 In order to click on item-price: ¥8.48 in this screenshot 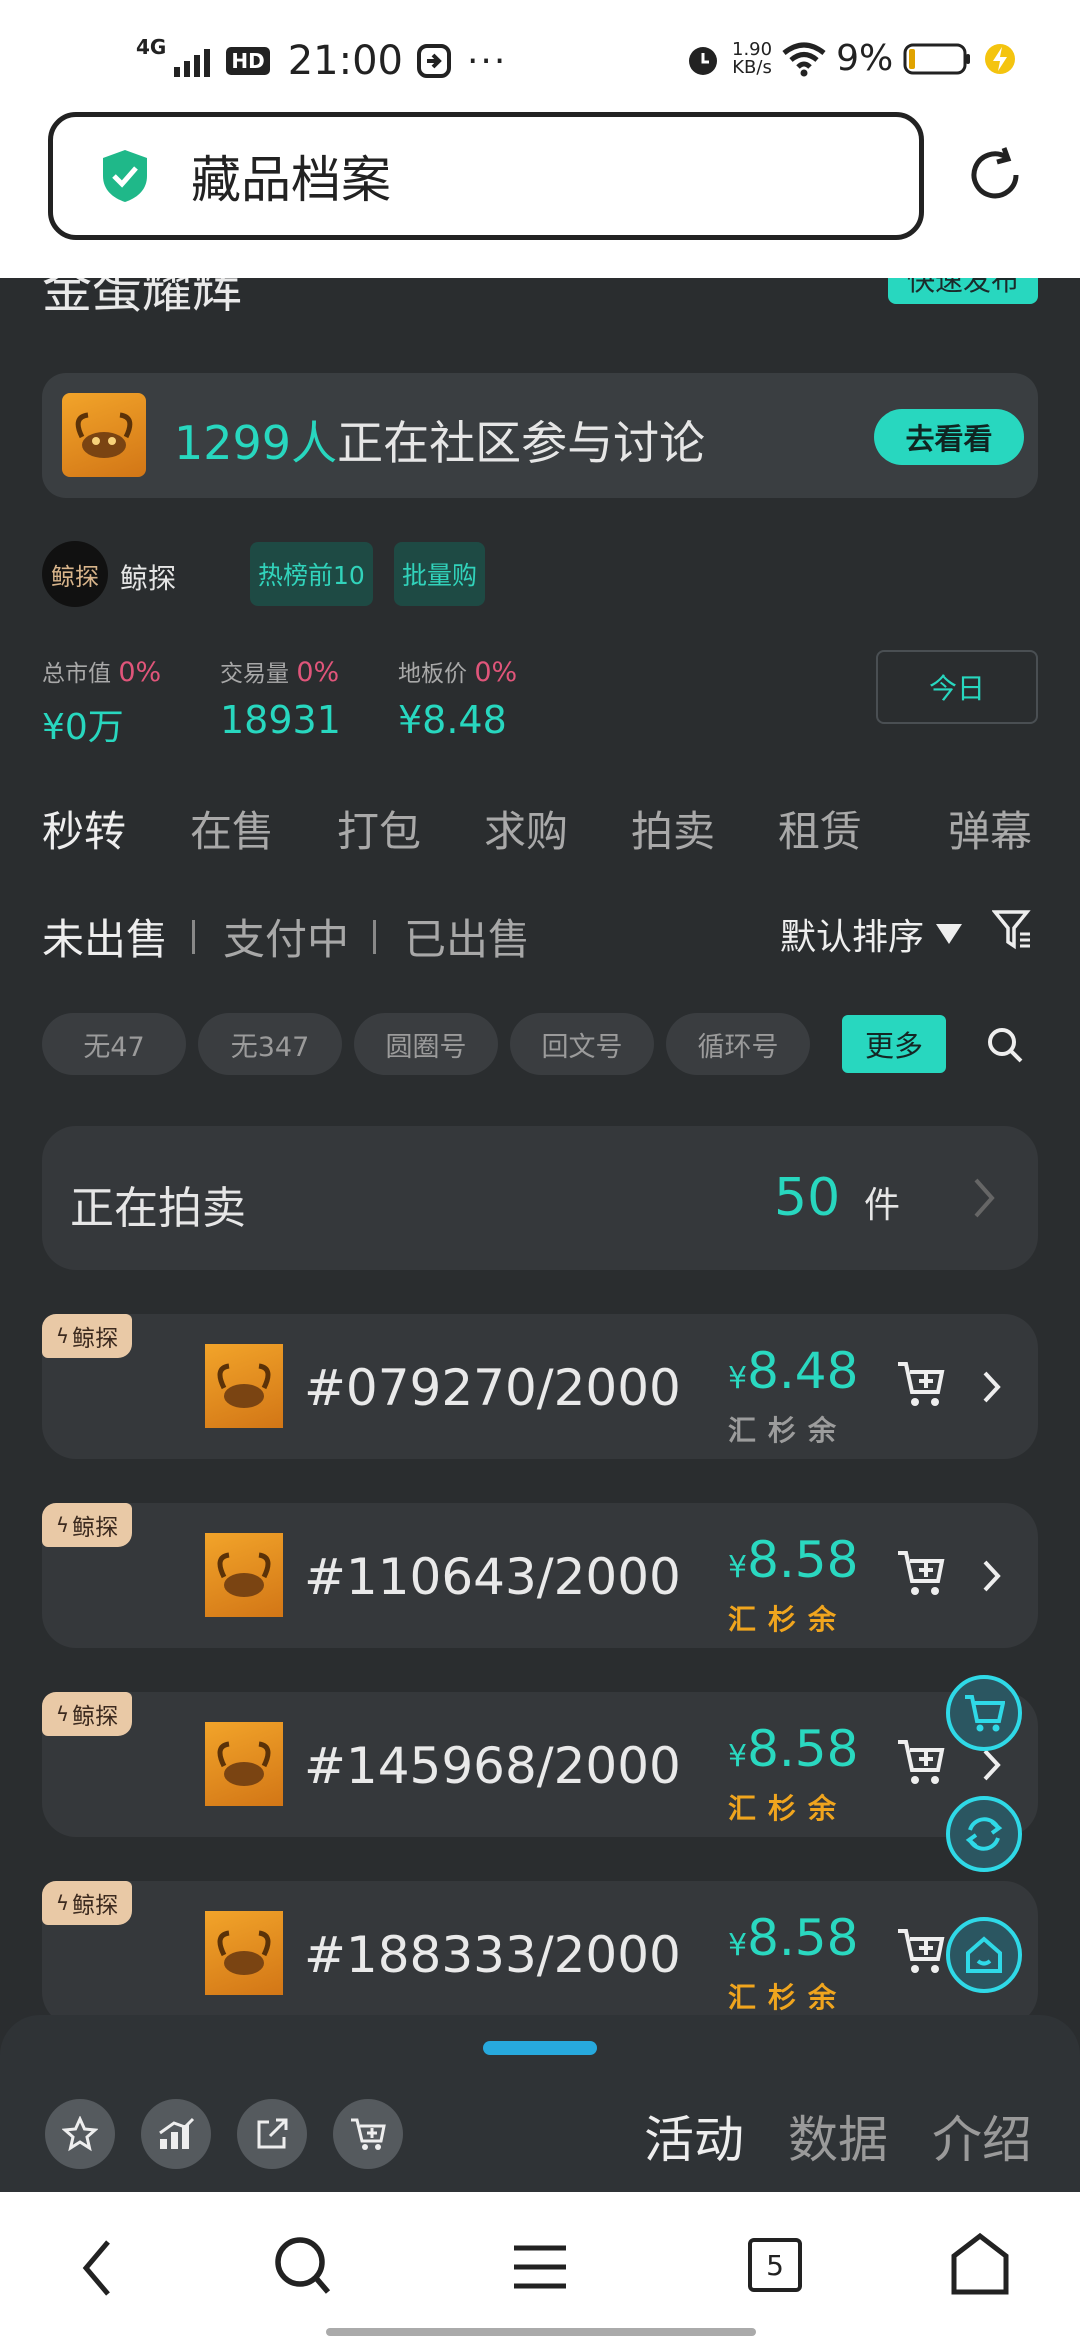, I will do `click(793, 1371)`.